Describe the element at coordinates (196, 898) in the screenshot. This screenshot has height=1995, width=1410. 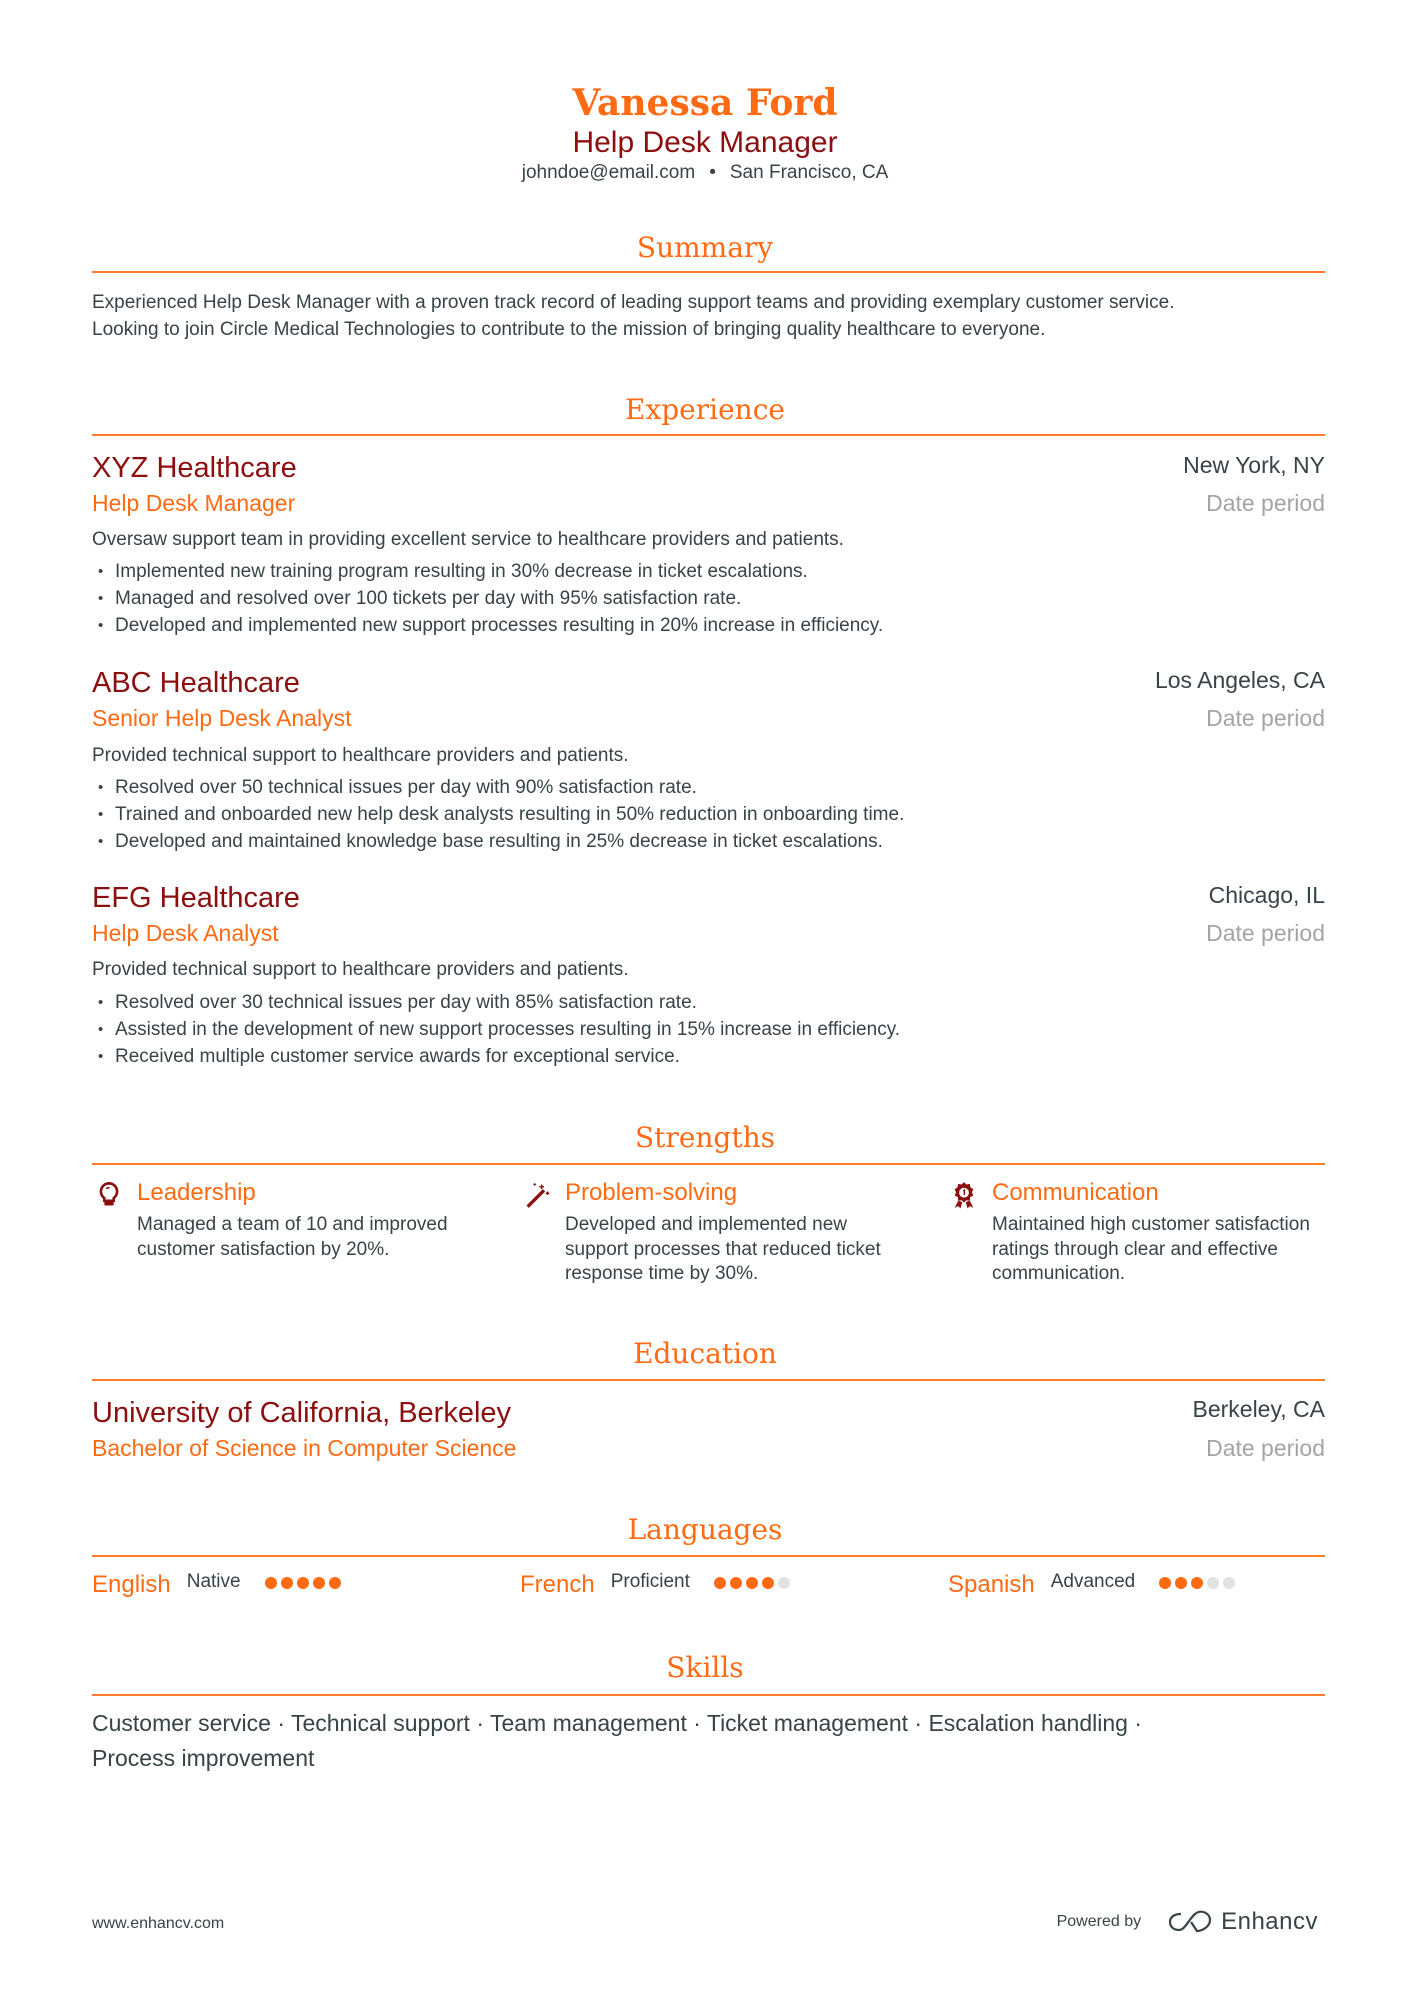
I see `company-name: EFG Healthcare` at that location.